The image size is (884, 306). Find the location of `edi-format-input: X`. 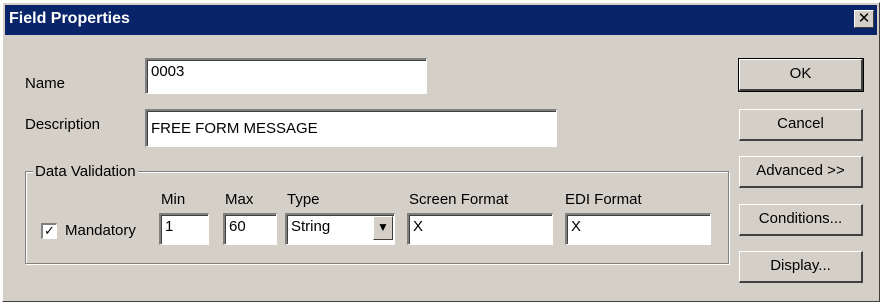

edi-format-input: X is located at coordinates (638, 229).